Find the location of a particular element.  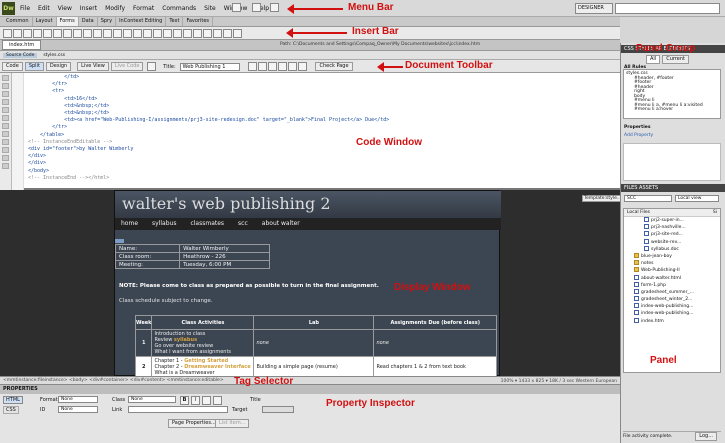

live-view-button: Live View is located at coordinates (93, 66).